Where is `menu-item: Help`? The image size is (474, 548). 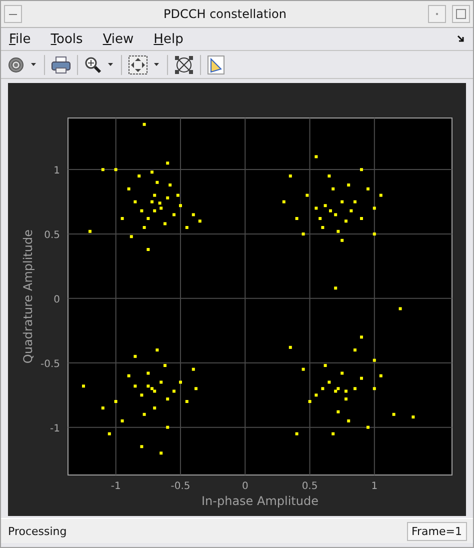 menu-item: Help is located at coordinates (169, 39).